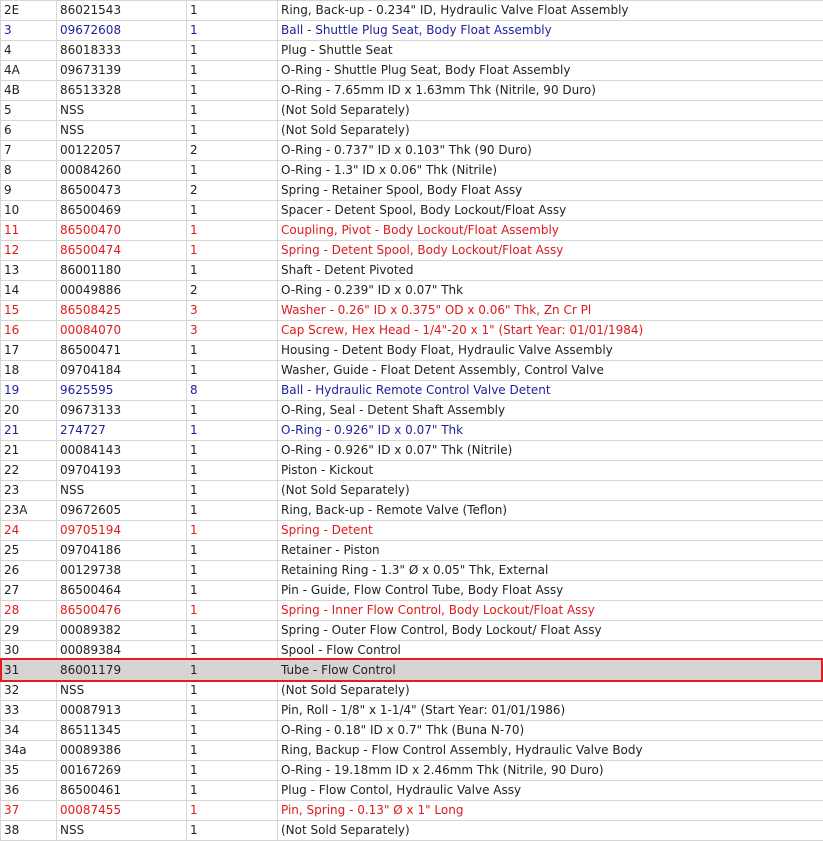 The height and width of the screenshot is (841, 823). I want to click on table-row: 23NSS1(Not Sold Separately), so click(412, 491).